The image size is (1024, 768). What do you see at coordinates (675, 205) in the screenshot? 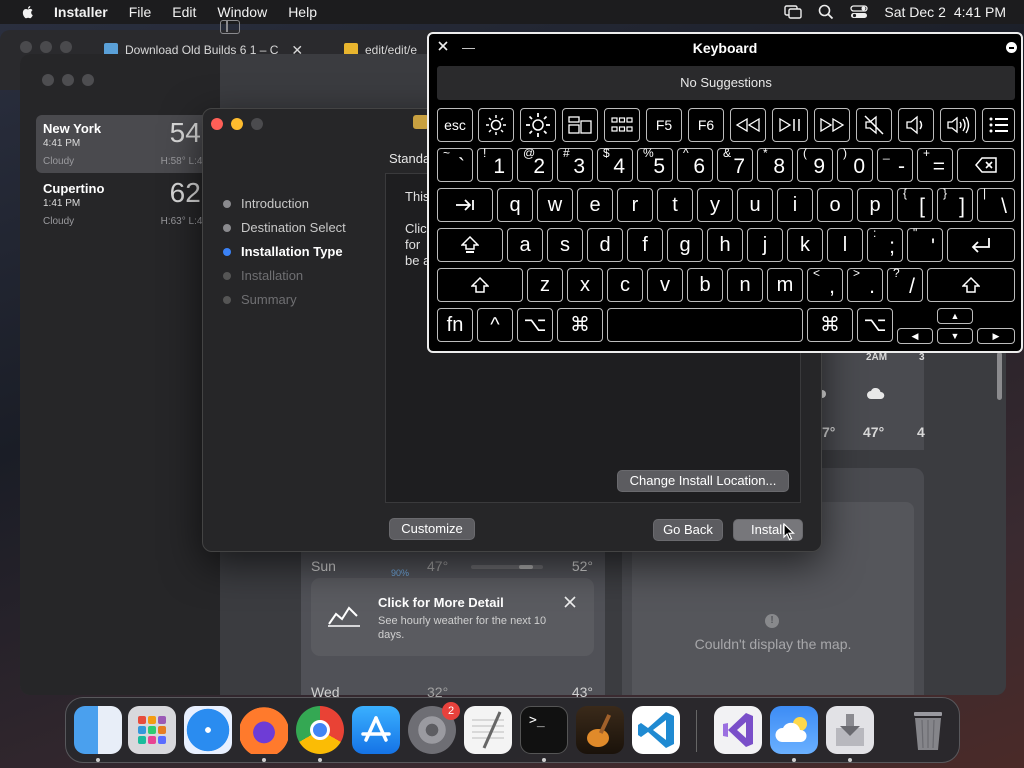
I see `key-t: t` at bounding box center [675, 205].